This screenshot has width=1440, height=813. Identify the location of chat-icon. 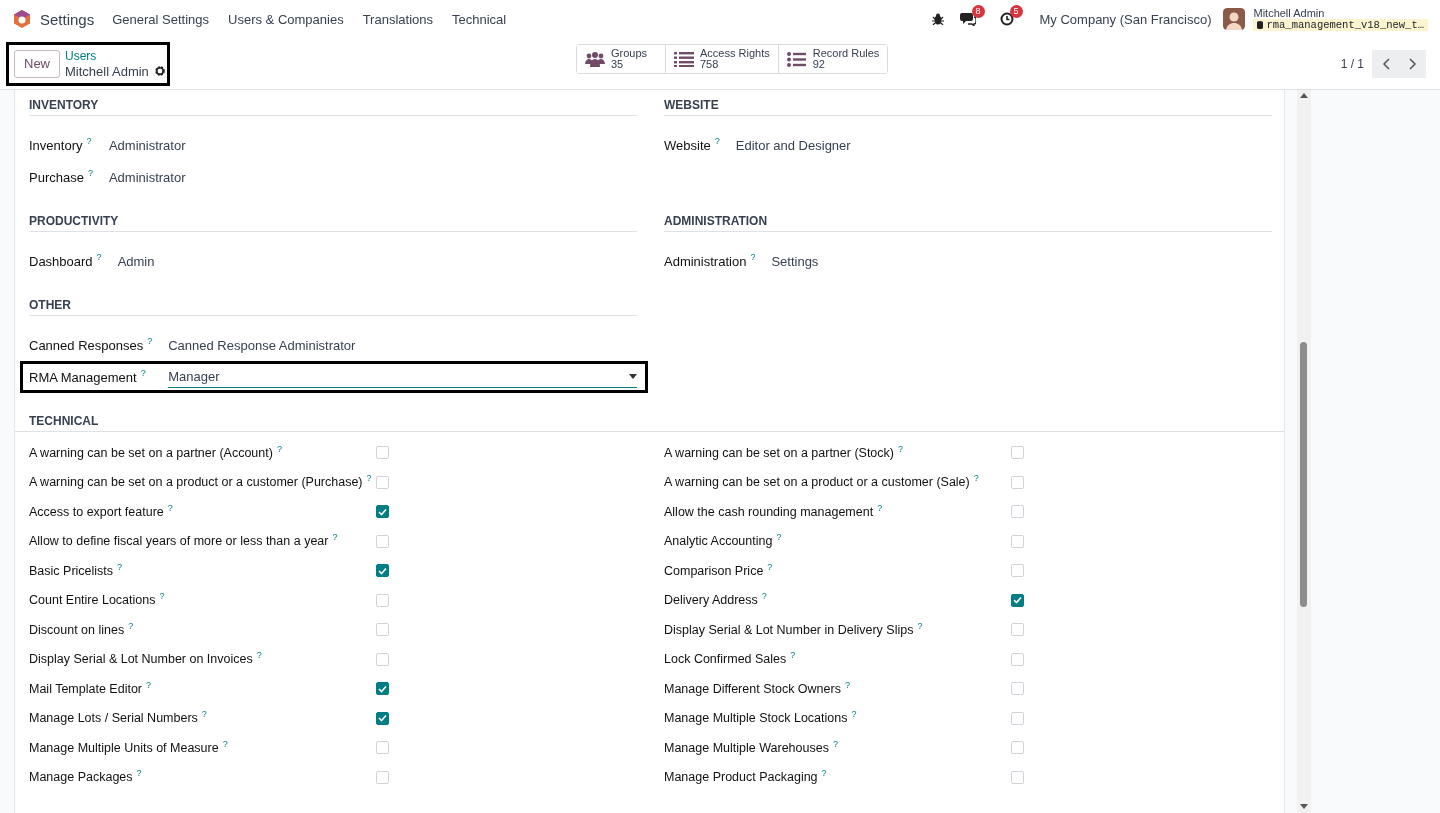
(967, 19).